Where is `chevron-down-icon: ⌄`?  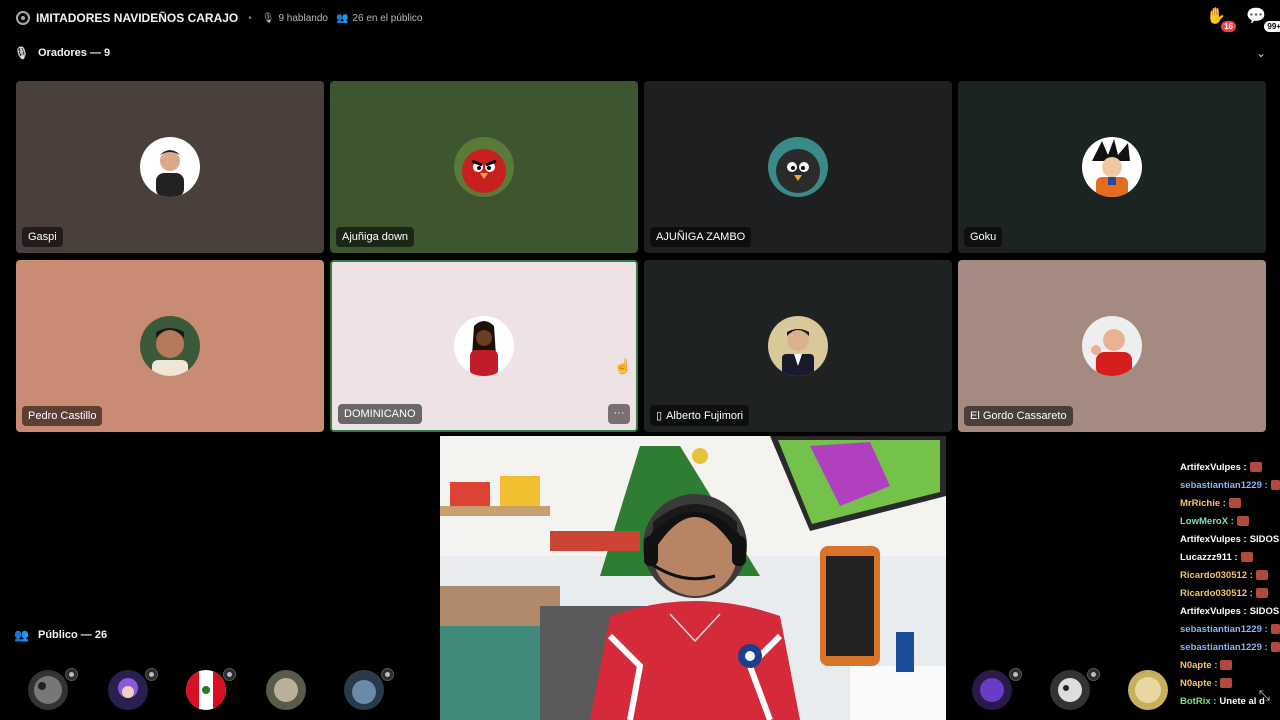
chevron-down-icon: ⌄ is located at coordinates (1261, 53).